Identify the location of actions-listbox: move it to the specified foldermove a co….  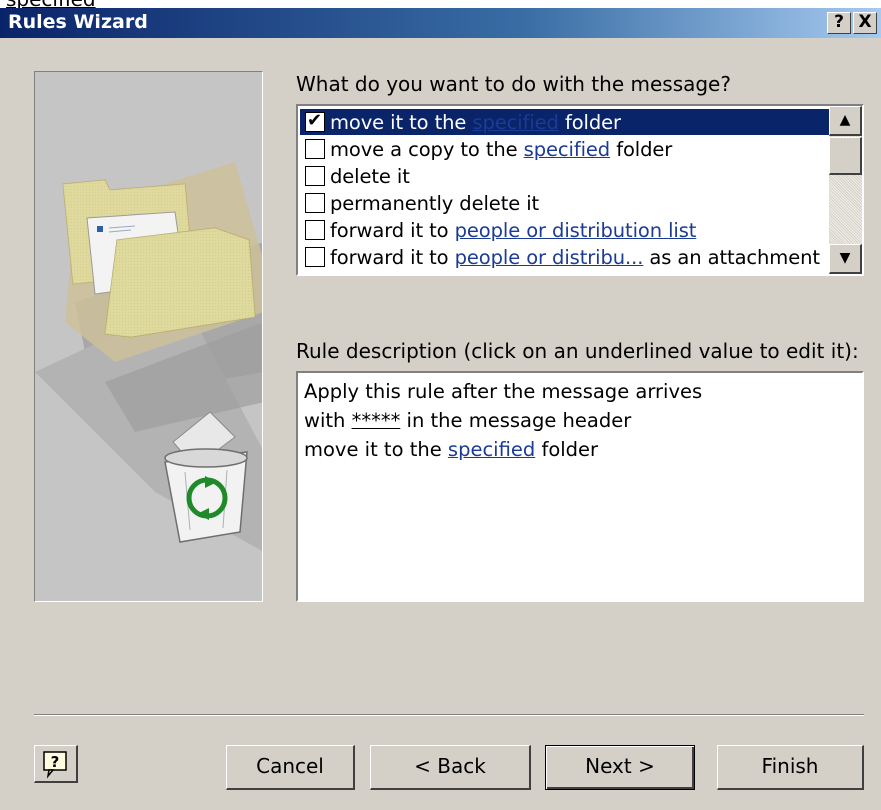
(580, 190).